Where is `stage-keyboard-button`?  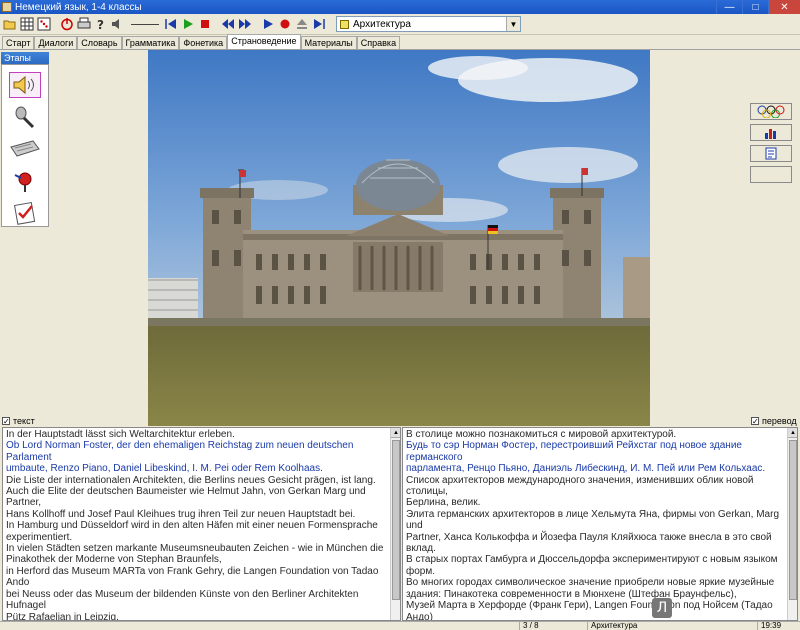 stage-keyboard-button is located at coordinates (25, 149).